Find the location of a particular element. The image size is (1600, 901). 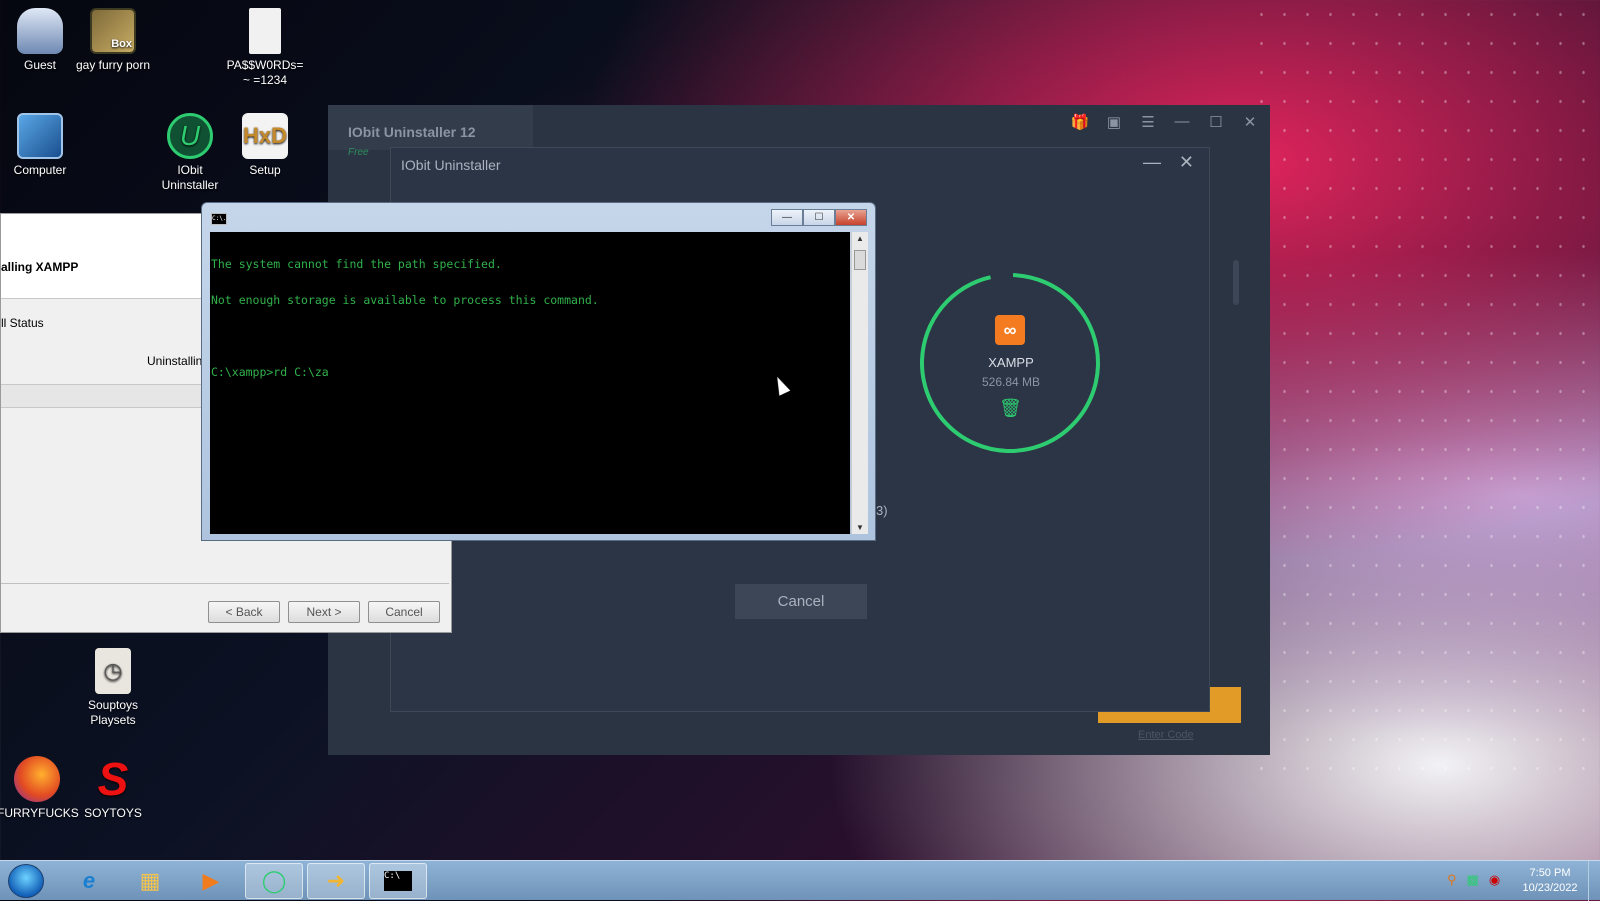

desktop-icon-label: Guest is located at coordinates (39, 65).